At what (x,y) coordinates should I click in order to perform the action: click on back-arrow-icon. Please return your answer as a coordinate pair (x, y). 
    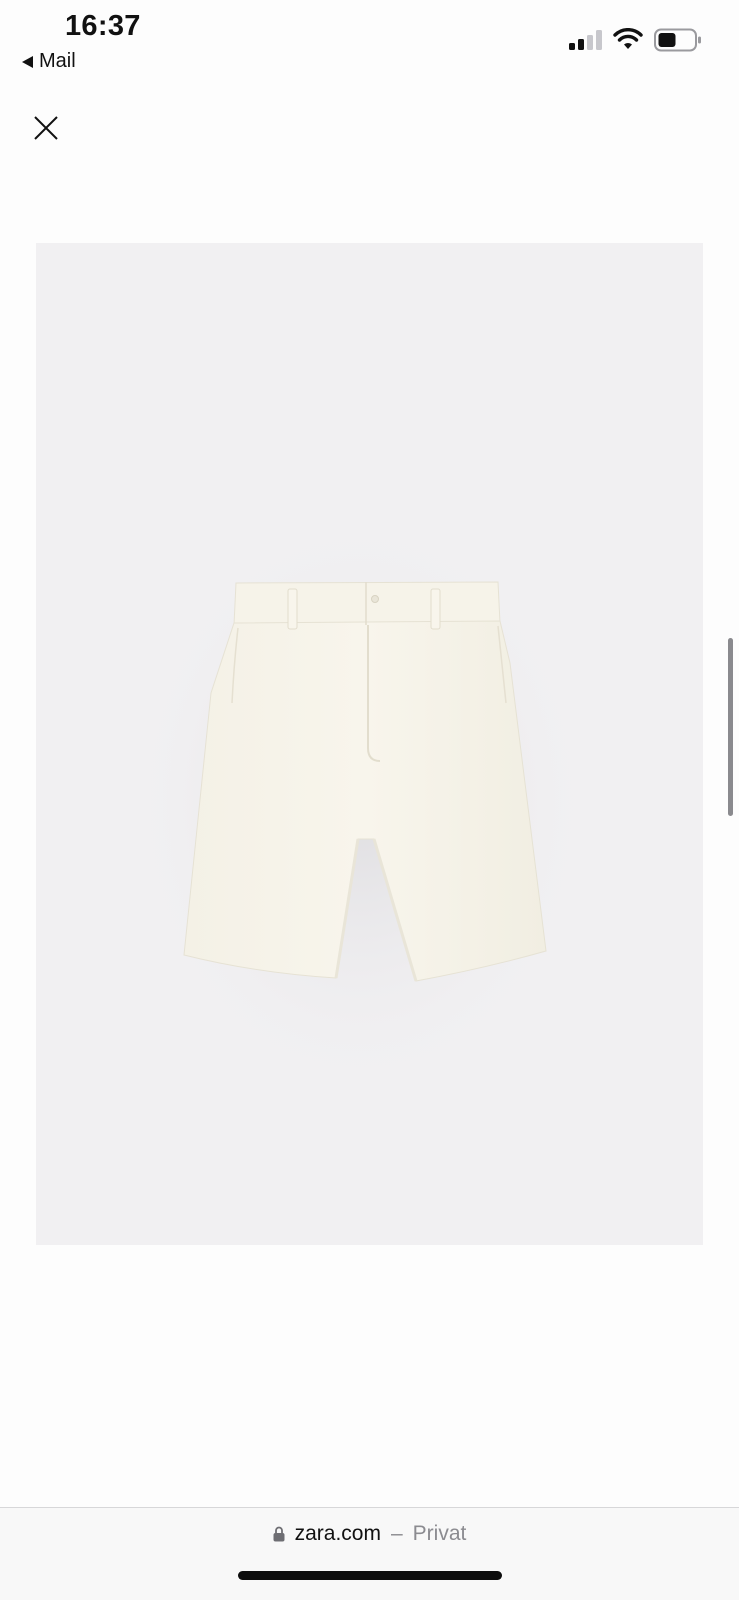
    Looking at the image, I should click on (27, 61).